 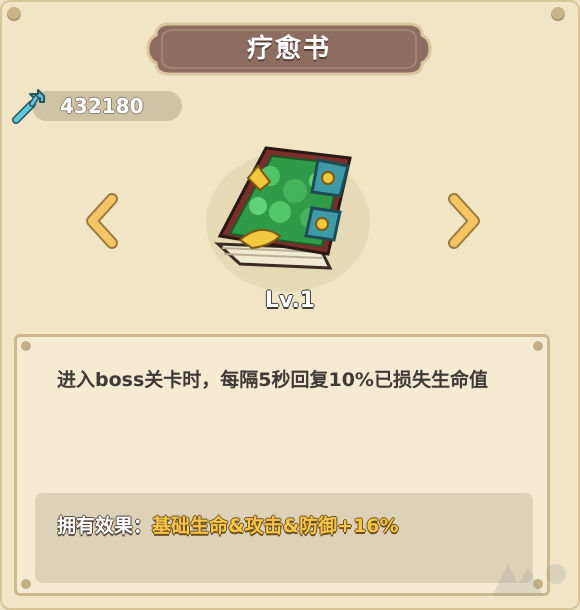 I want to click on wrench-icon, so click(x=28, y=106).